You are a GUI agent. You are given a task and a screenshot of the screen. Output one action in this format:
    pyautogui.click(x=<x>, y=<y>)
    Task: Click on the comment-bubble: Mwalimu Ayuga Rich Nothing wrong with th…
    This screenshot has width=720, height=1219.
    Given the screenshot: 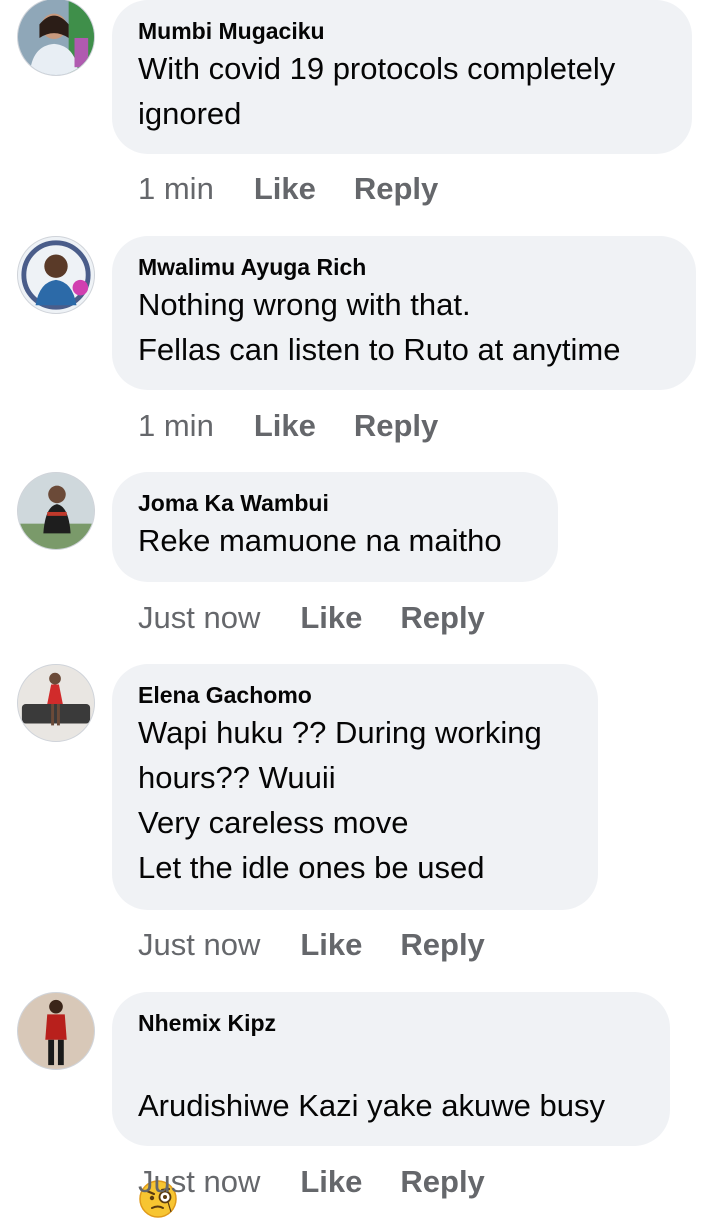 What is the action you would take?
    pyautogui.click(x=404, y=313)
    